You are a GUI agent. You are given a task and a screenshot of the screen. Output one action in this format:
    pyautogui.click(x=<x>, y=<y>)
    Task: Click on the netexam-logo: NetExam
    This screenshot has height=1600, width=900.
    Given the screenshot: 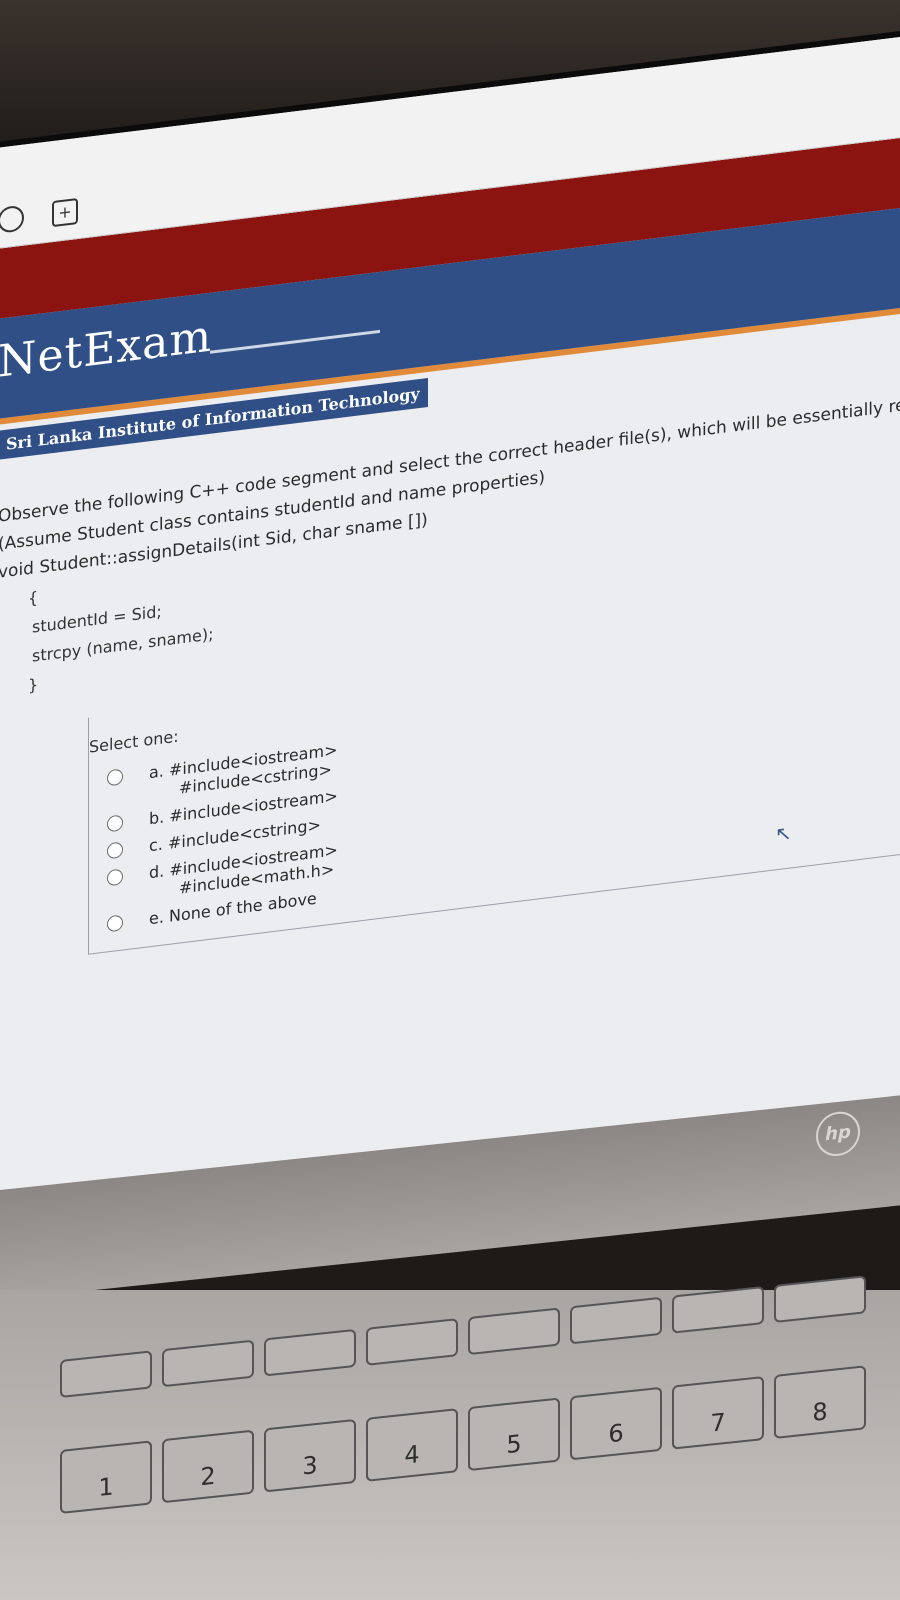 What is the action you would take?
    pyautogui.click(x=106, y=349)
    